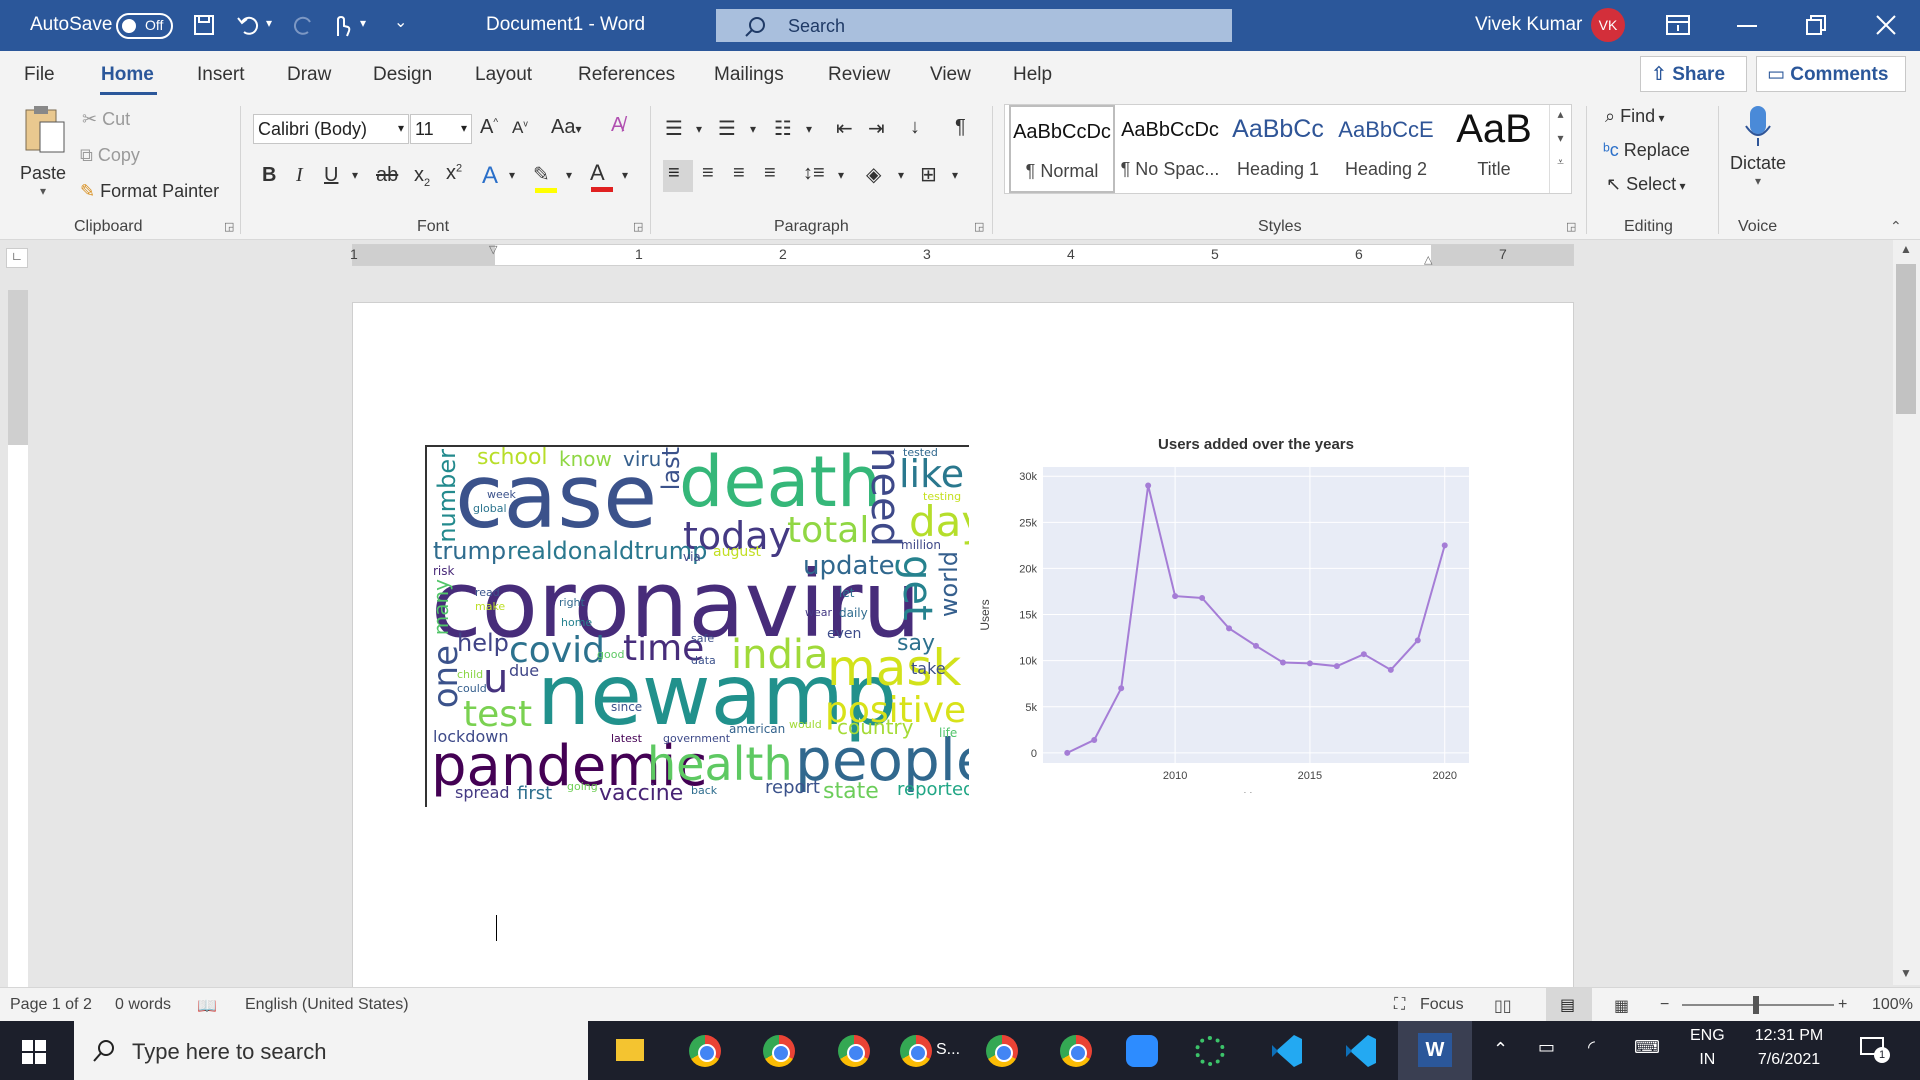  Describe the element at coordinates (1286, 1051) in the screenshot. I see `vscode-icon` at that location.